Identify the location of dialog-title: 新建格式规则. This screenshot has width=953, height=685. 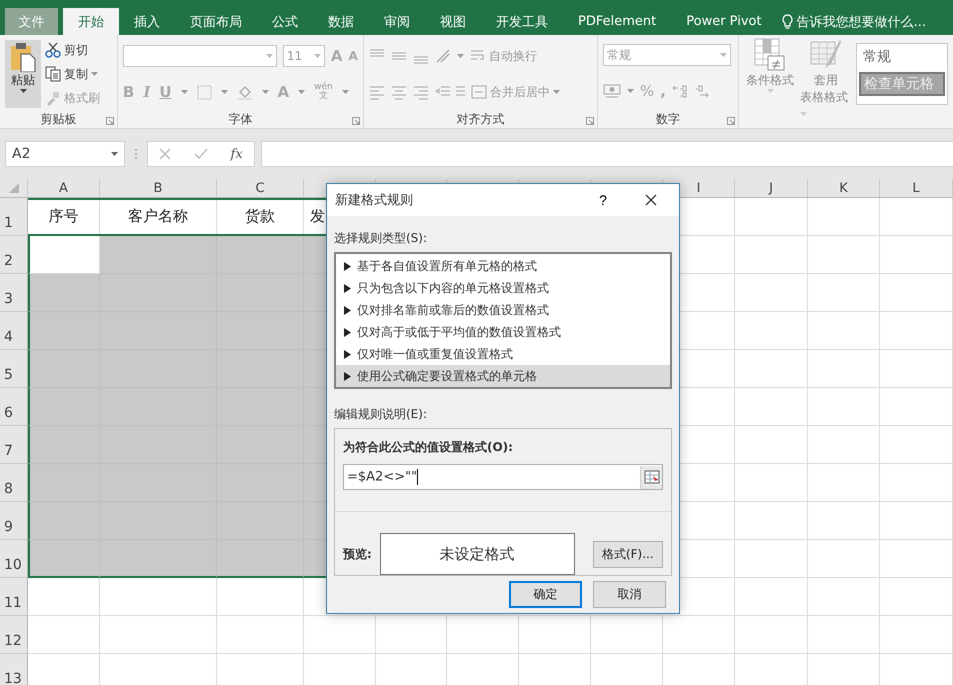
(374, 200).